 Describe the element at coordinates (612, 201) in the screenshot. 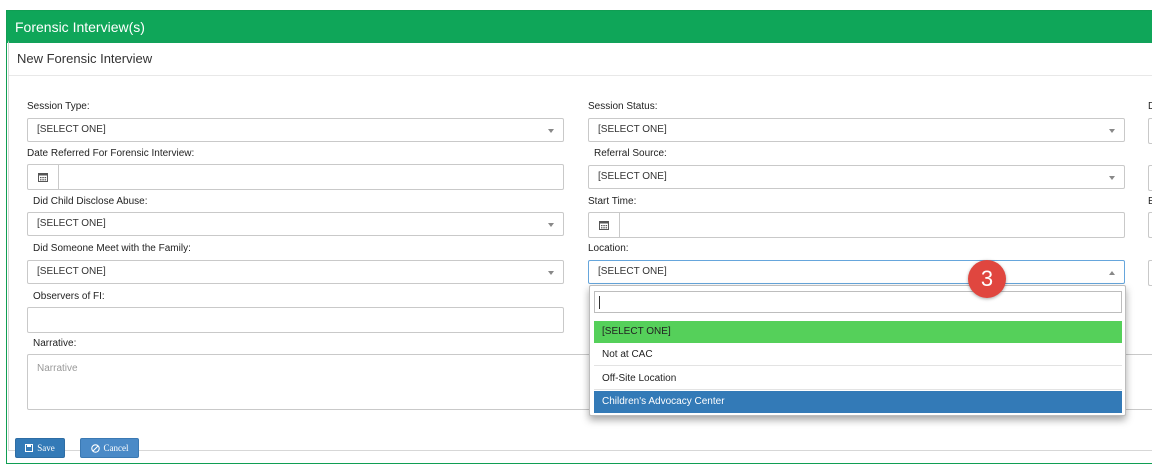

I see `start-time-label: Start Time:` at that location.